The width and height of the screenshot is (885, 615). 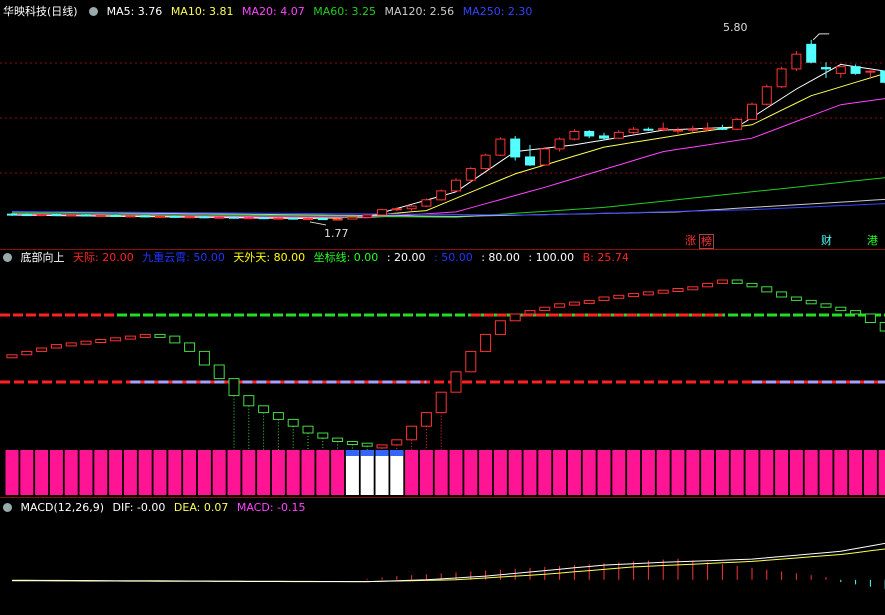 I want to click on marker-cai: 财, so click(x=826, y=240).